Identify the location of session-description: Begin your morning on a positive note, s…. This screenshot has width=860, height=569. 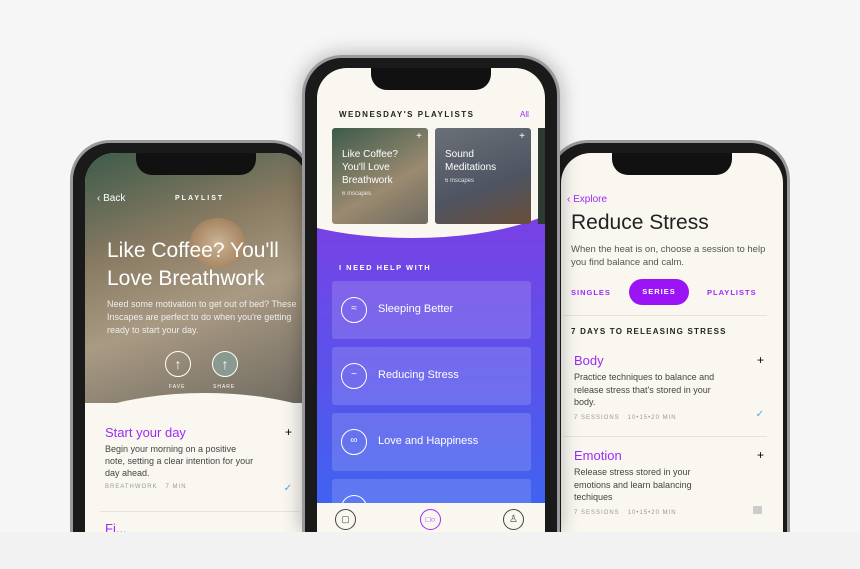
(179, 461).